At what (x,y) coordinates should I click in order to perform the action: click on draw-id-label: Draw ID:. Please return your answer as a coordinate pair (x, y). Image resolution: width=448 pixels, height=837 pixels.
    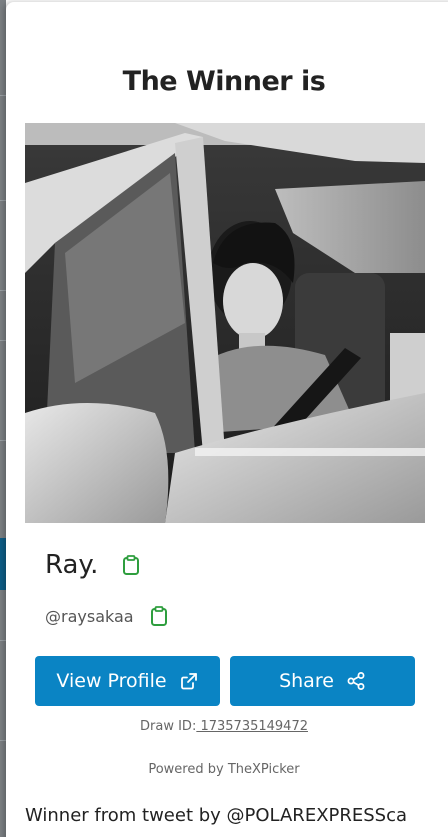
    Looking at the image, I should click on (168, 726).